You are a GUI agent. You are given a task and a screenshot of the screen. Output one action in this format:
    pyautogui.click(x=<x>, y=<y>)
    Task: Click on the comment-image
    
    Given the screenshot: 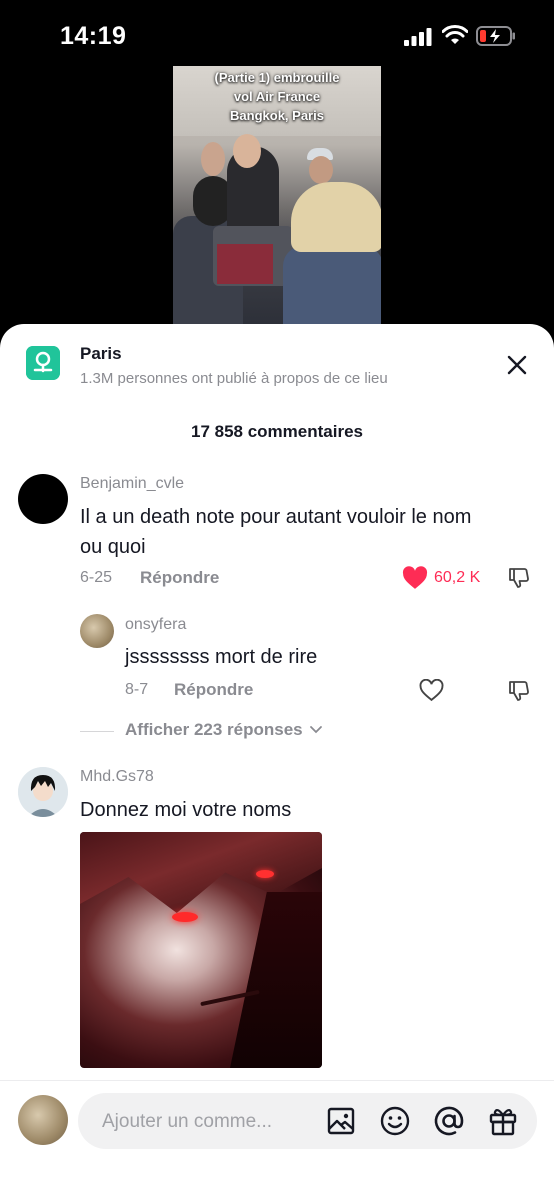 What is the action you would take?
    pyautogui.click(x=201, y=950)
    